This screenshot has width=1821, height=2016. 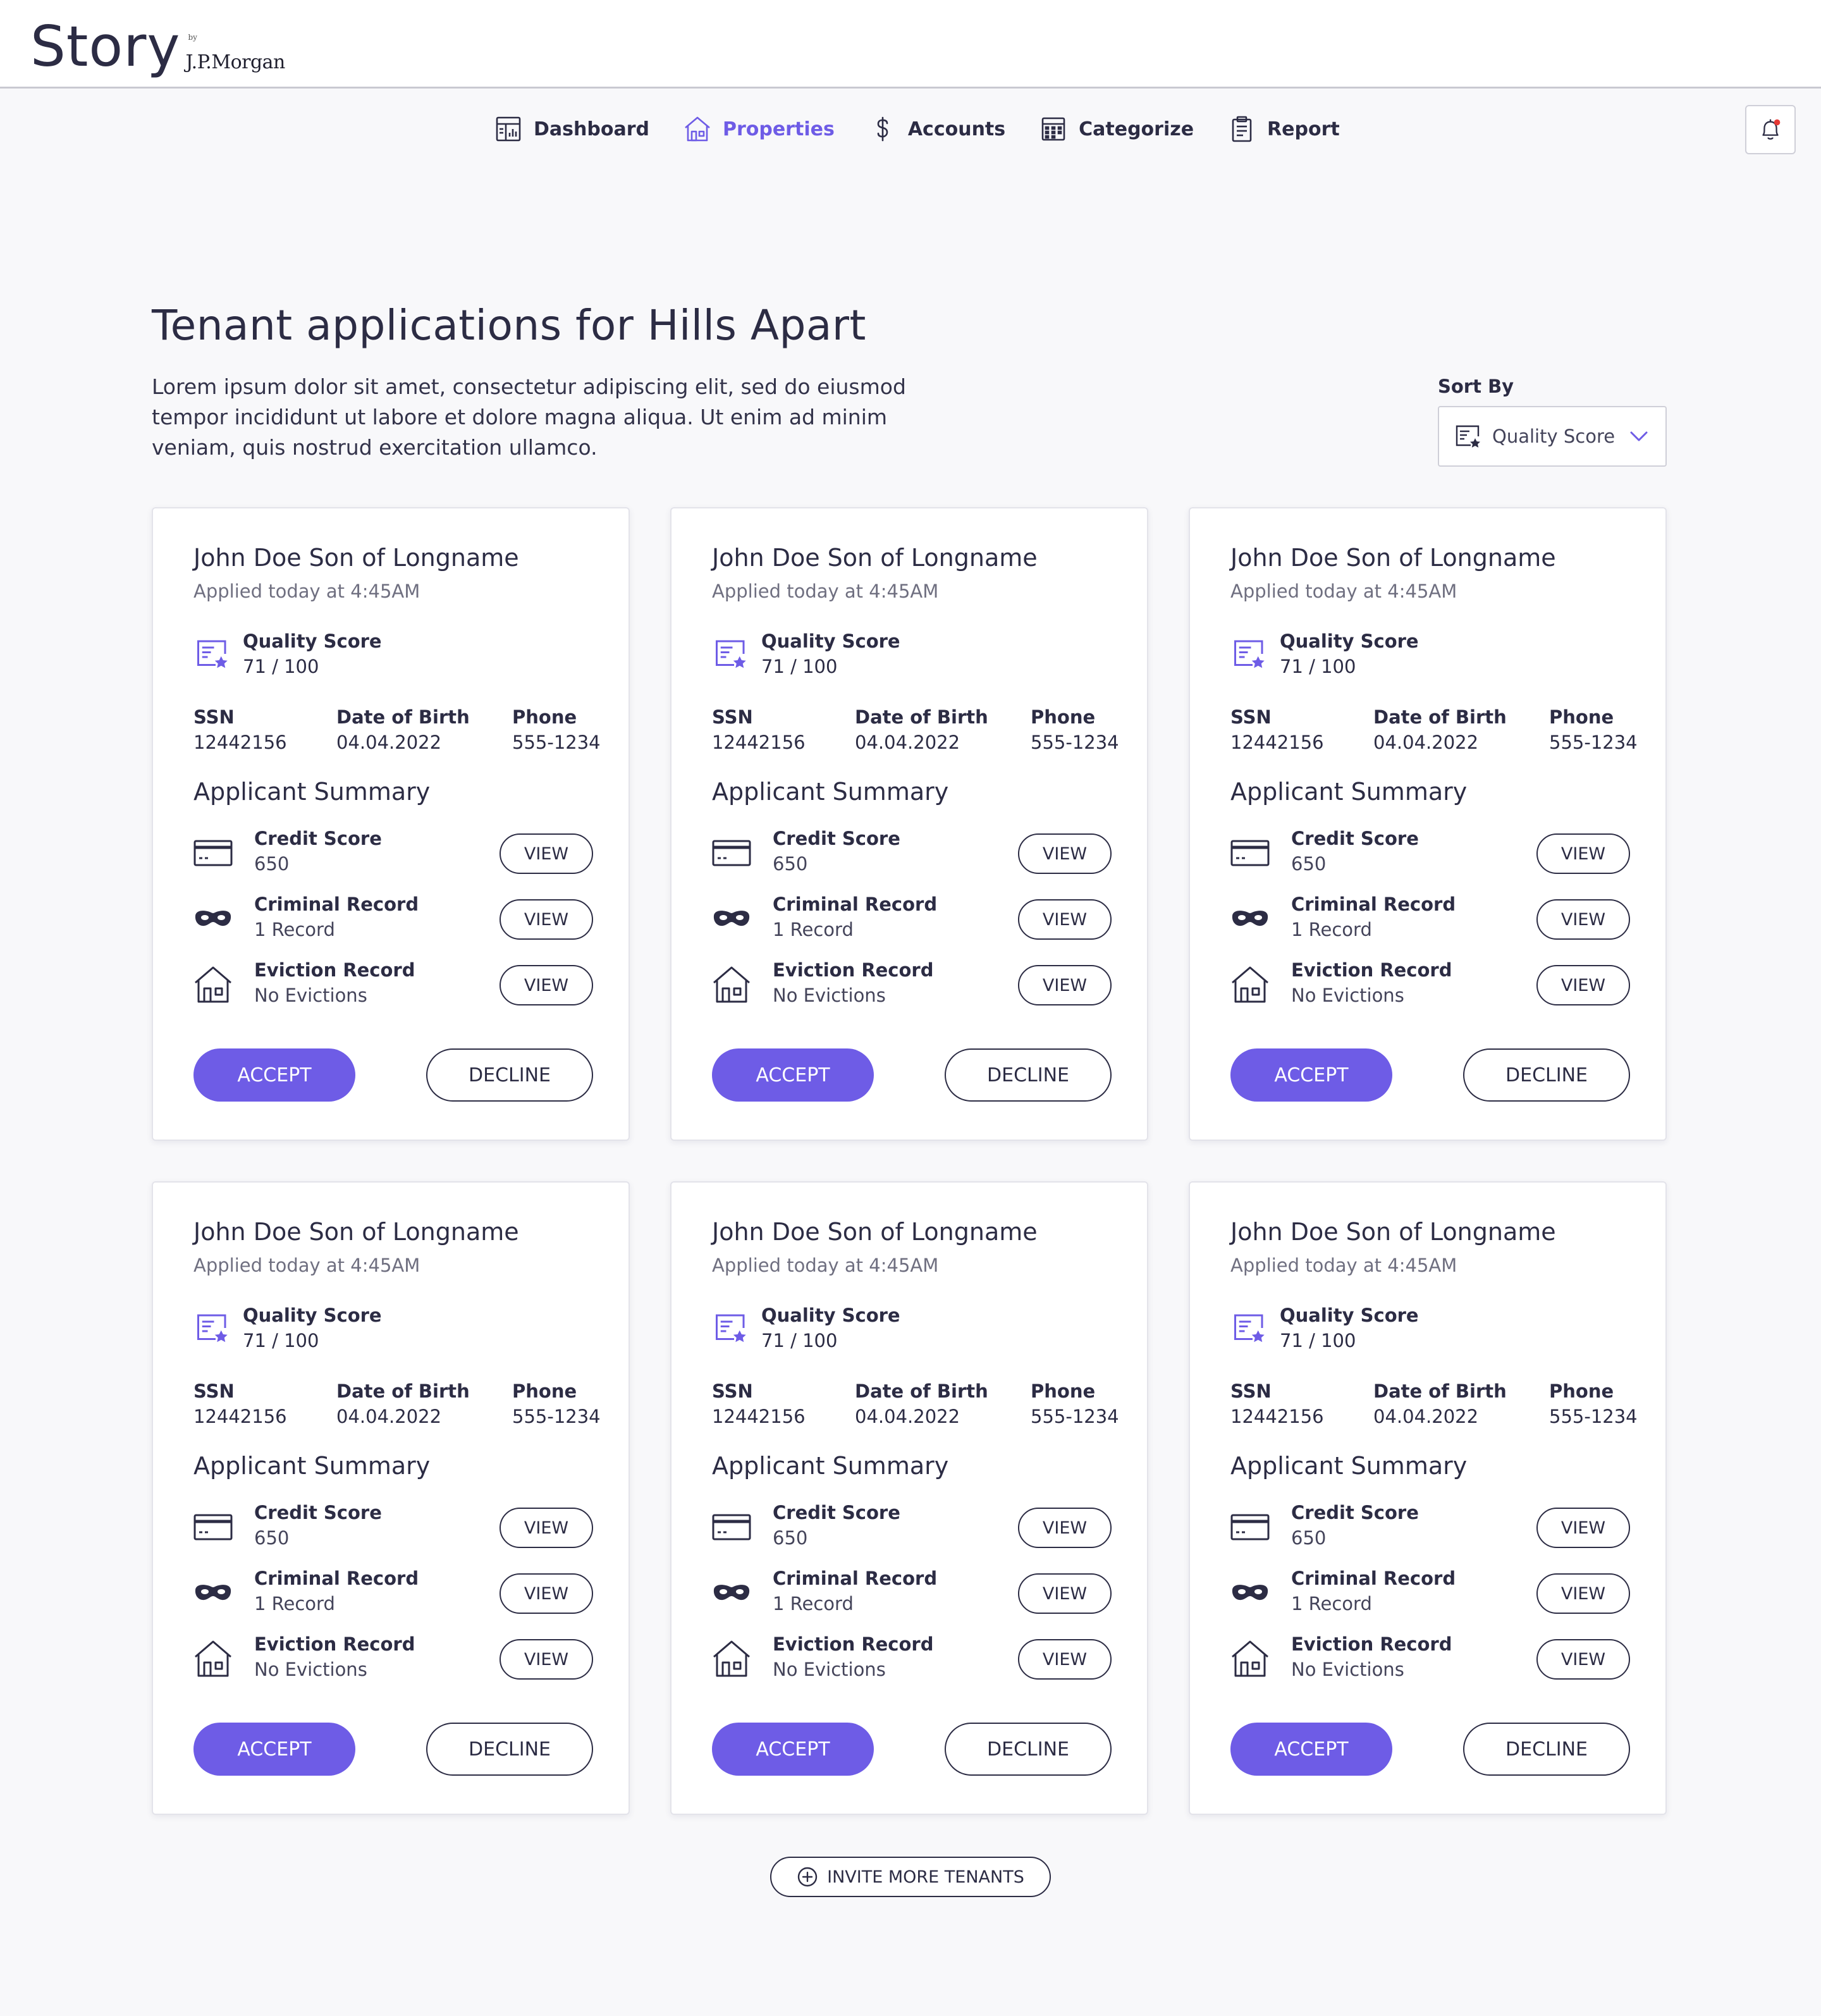 I want to click on brand-logo: Story by J.P.Morgan, so click(x=157, y=40).